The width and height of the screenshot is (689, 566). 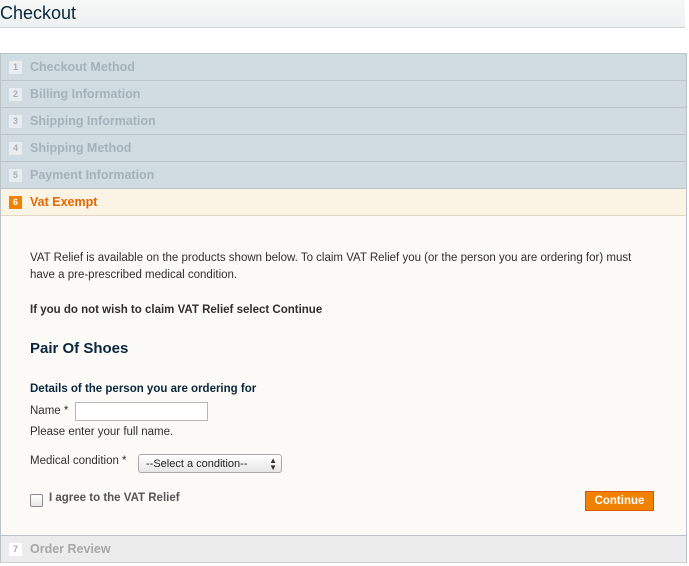 I want to click on step-order-review: 7 Order Review, so click(x=343, y=549).